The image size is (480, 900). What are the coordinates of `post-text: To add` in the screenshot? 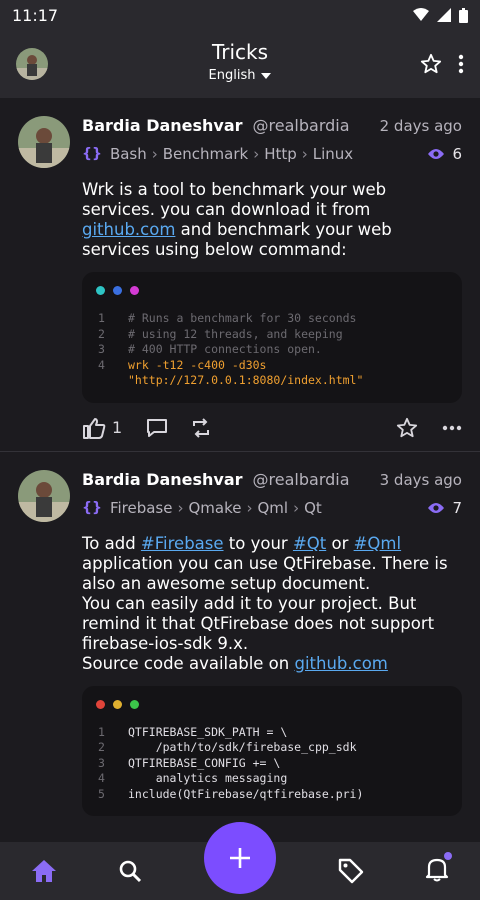 It's located at (111, 543).